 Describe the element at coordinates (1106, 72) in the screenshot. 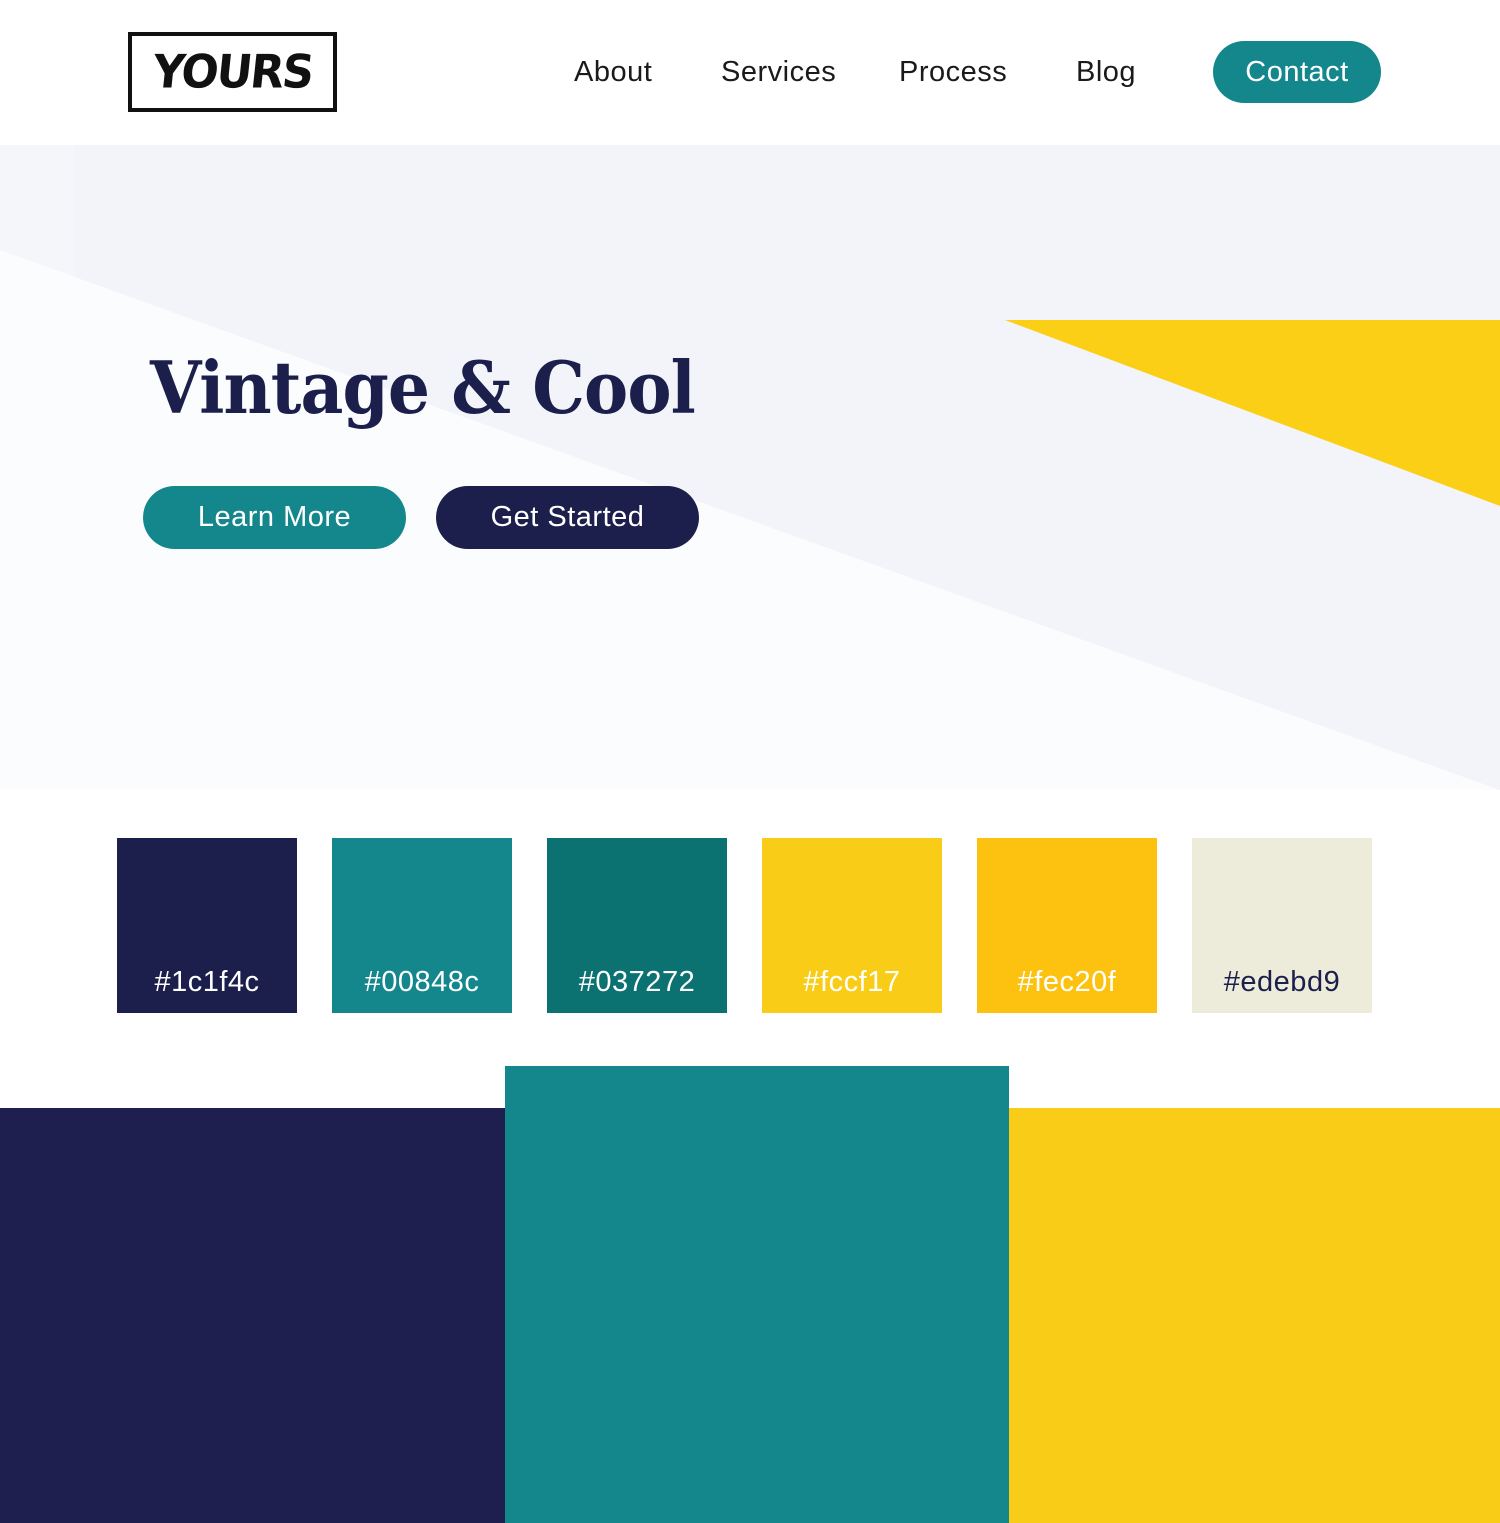

I see `nav-blog: Blog` at that location.